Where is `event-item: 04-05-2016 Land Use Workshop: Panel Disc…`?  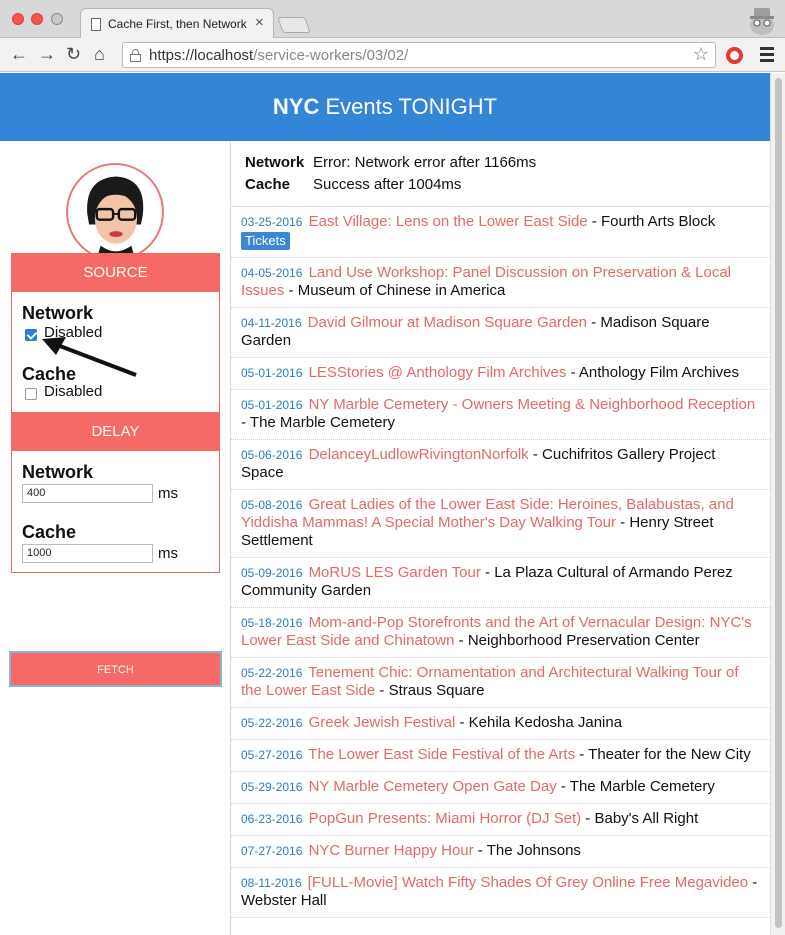 event-item: 04-05-2016 Land Use Workshop: Panel Disc… is located at coordinates (500, 283).